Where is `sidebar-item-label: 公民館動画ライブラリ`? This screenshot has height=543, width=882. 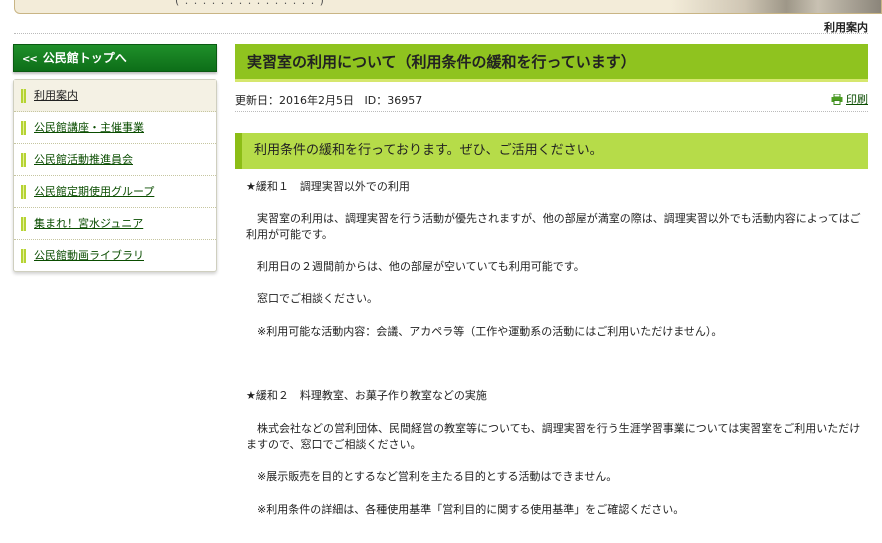
sidebar-item-label: 公民館動画ライブラリ is located at coordinates (89, 255).